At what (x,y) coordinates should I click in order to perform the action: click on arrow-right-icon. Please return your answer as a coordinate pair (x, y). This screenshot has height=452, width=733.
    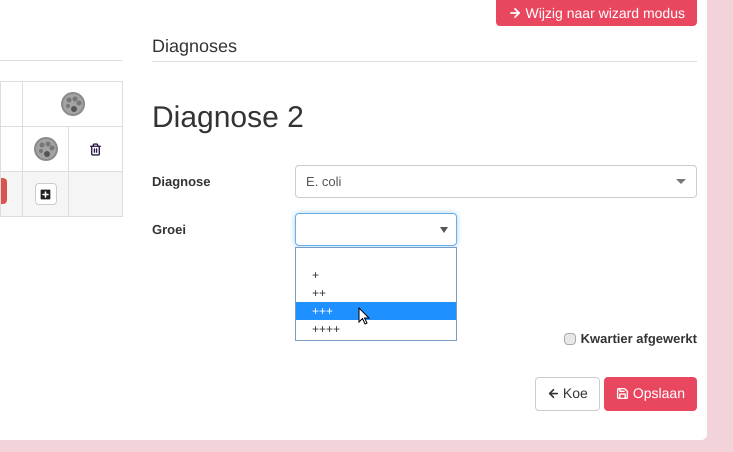
    Looking at the image, I should click on (515, 13).